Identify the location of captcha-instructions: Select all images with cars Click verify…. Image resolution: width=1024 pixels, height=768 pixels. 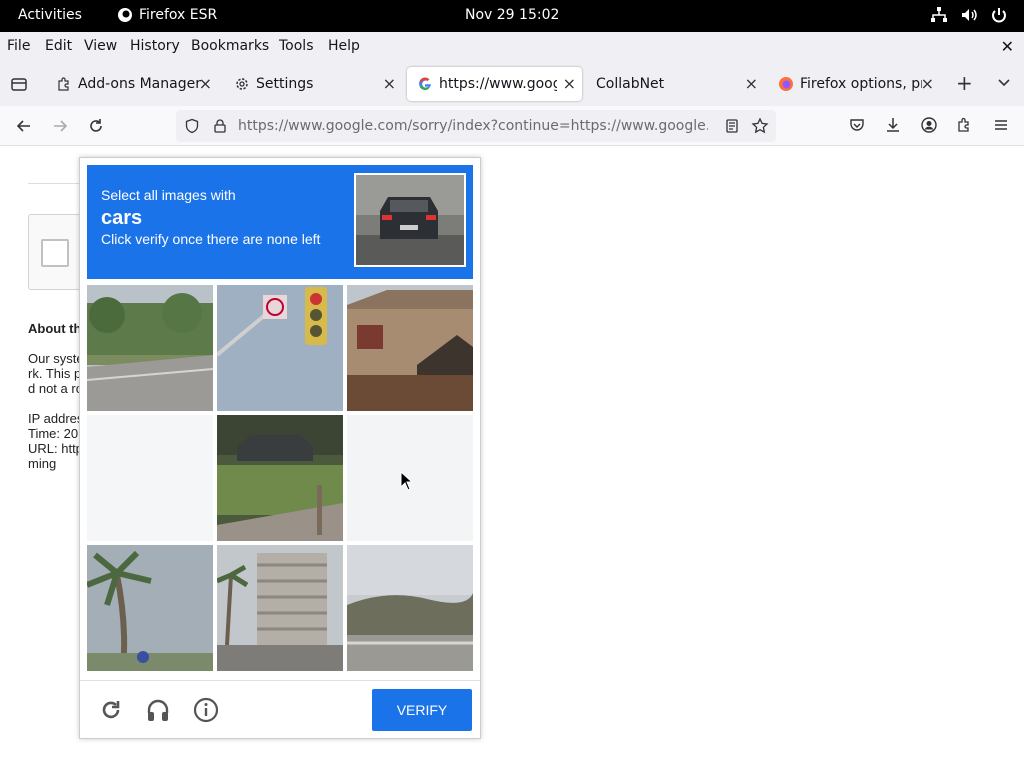
(280, 222).